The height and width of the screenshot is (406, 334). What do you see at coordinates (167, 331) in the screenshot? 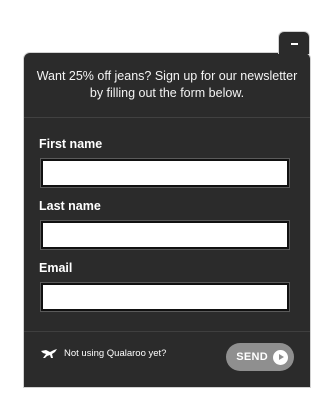
I see `footer-divider` at bounding box center [167, 331].